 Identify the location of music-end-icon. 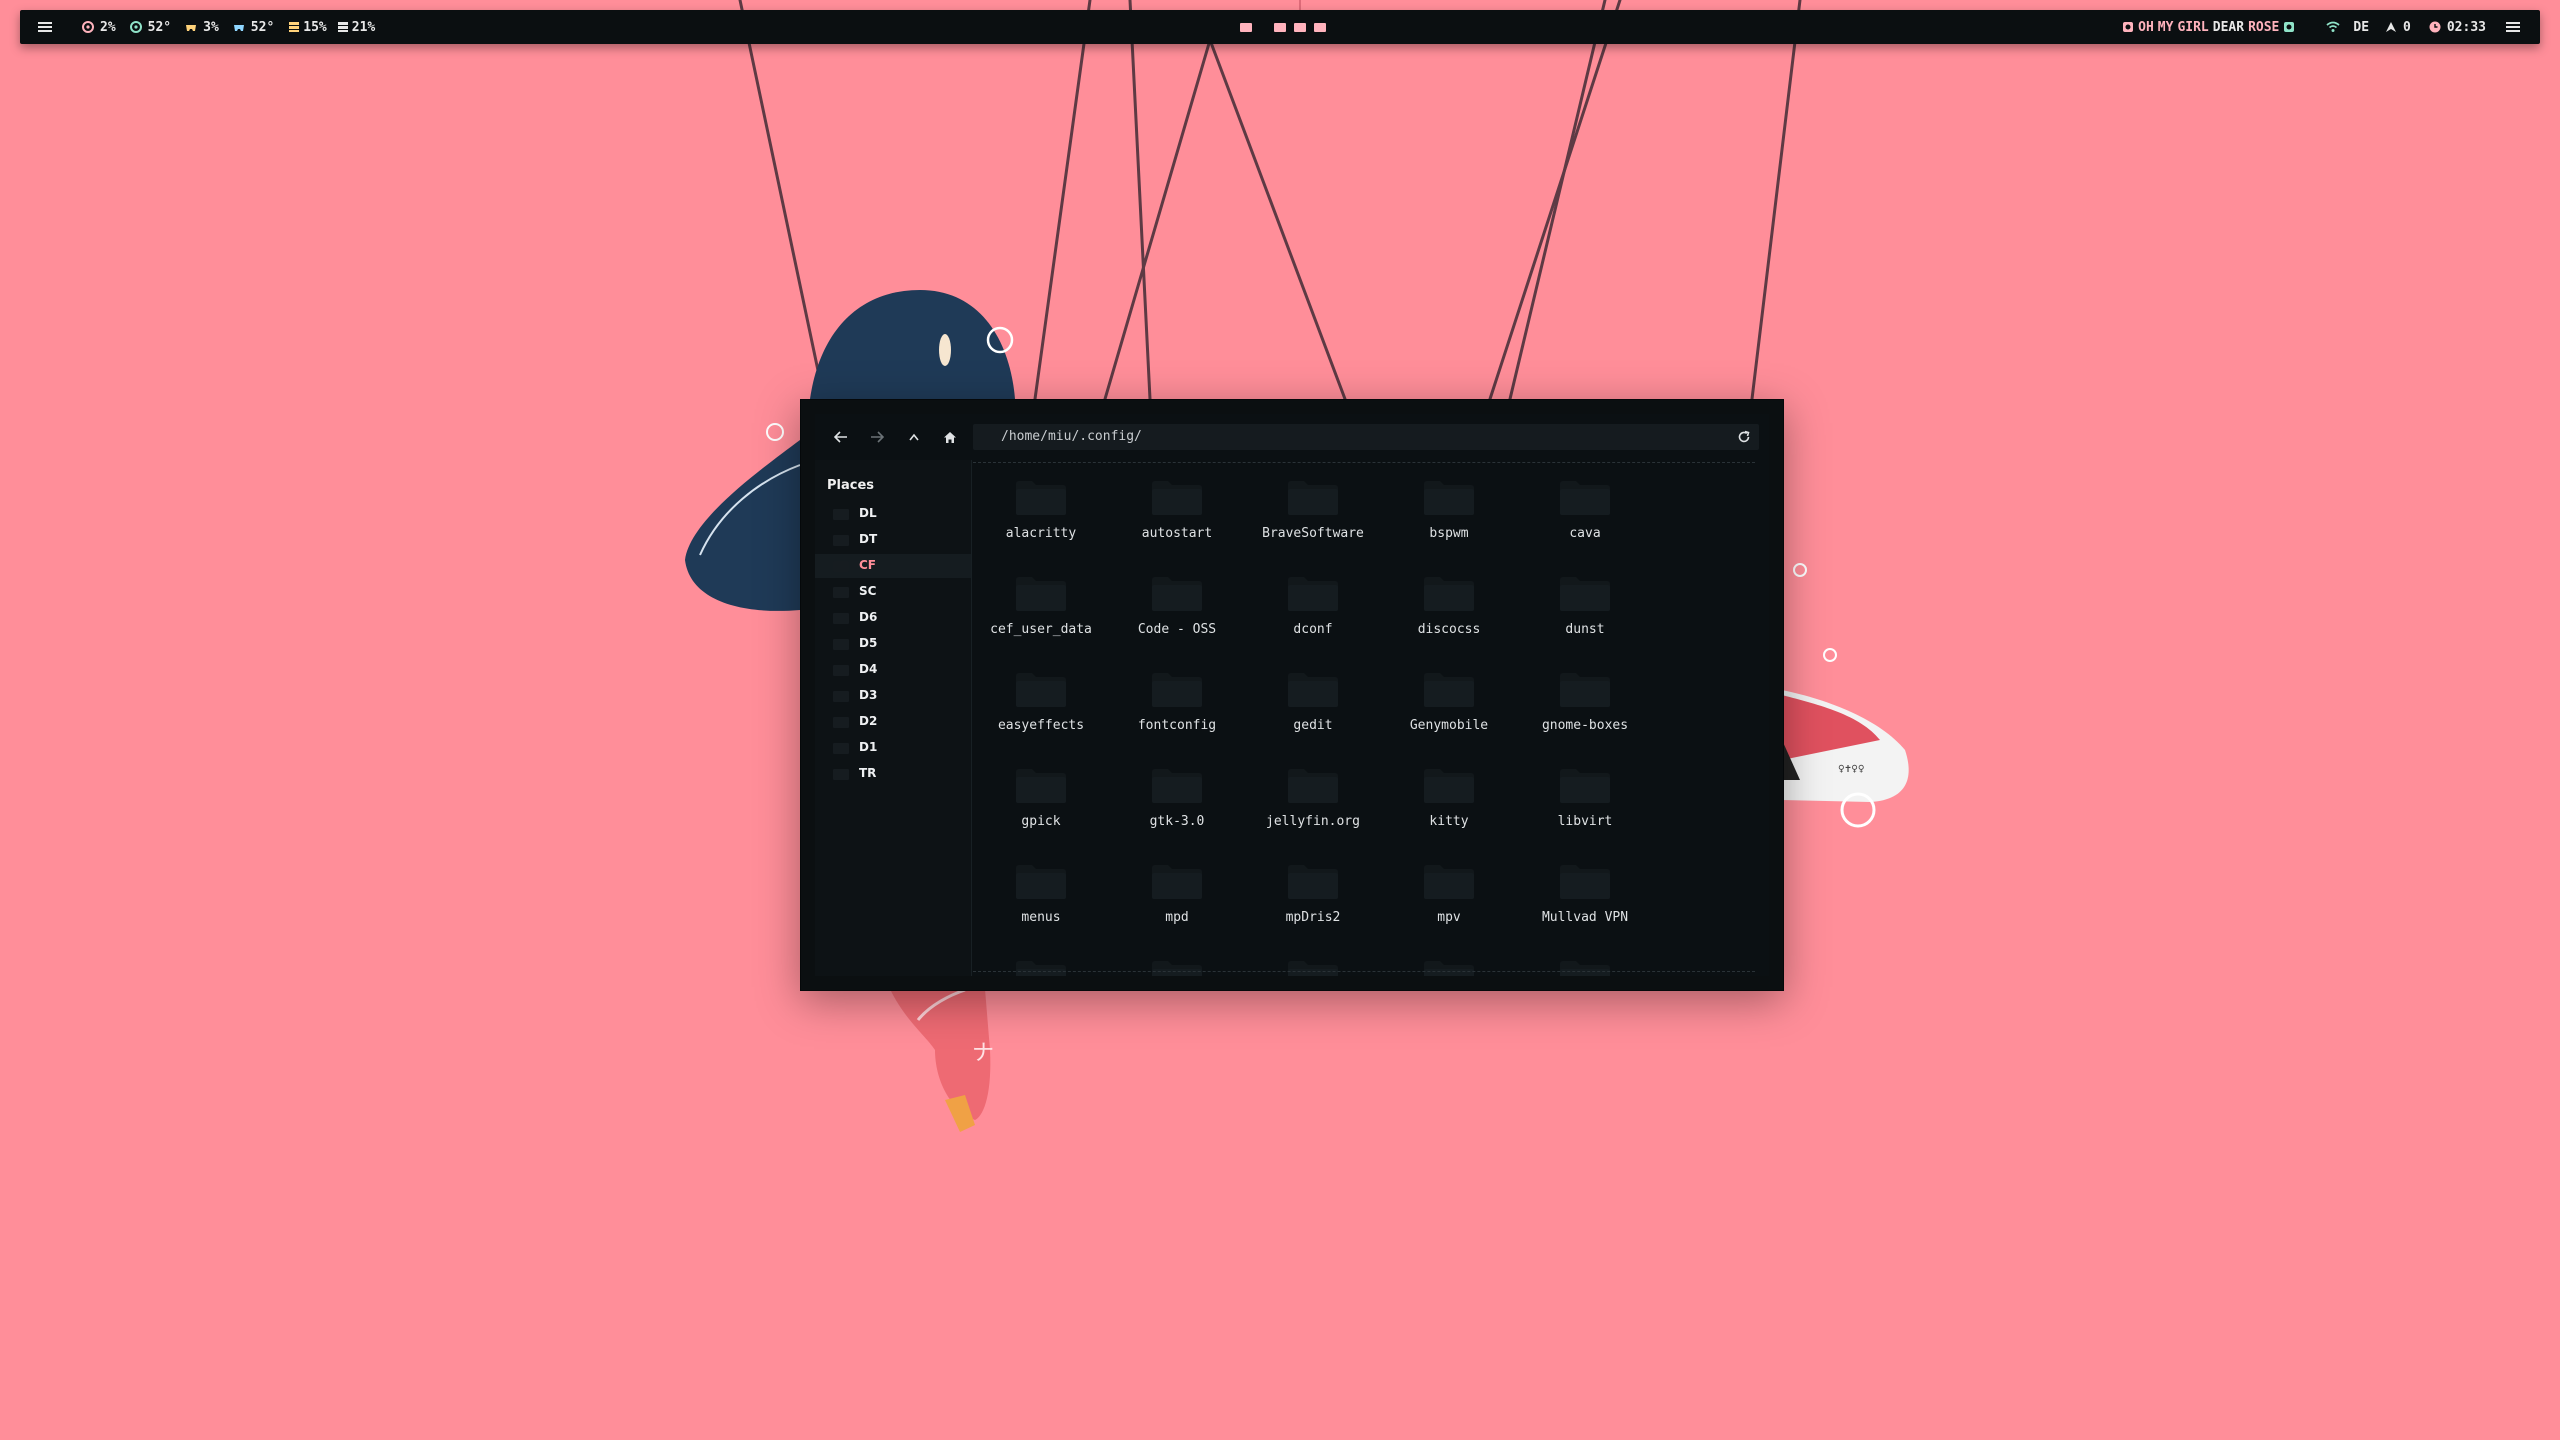
(2289, 27).